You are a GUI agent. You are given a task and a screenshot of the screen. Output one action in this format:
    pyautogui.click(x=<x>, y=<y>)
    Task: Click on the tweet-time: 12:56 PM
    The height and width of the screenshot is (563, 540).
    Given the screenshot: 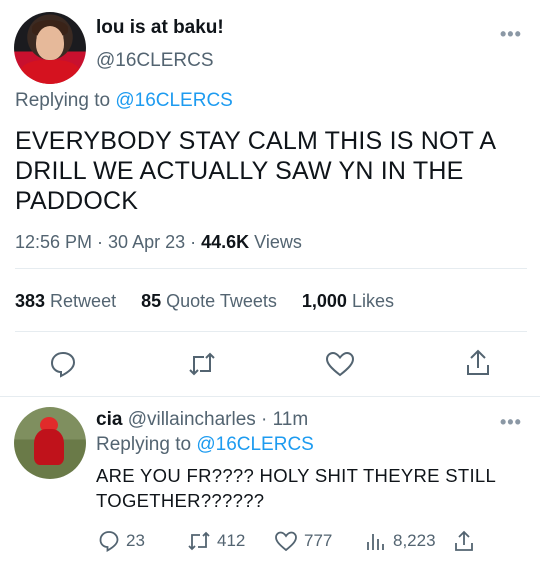 What is the action you would take?
    pyautogui.click(x=53, y=242)
    